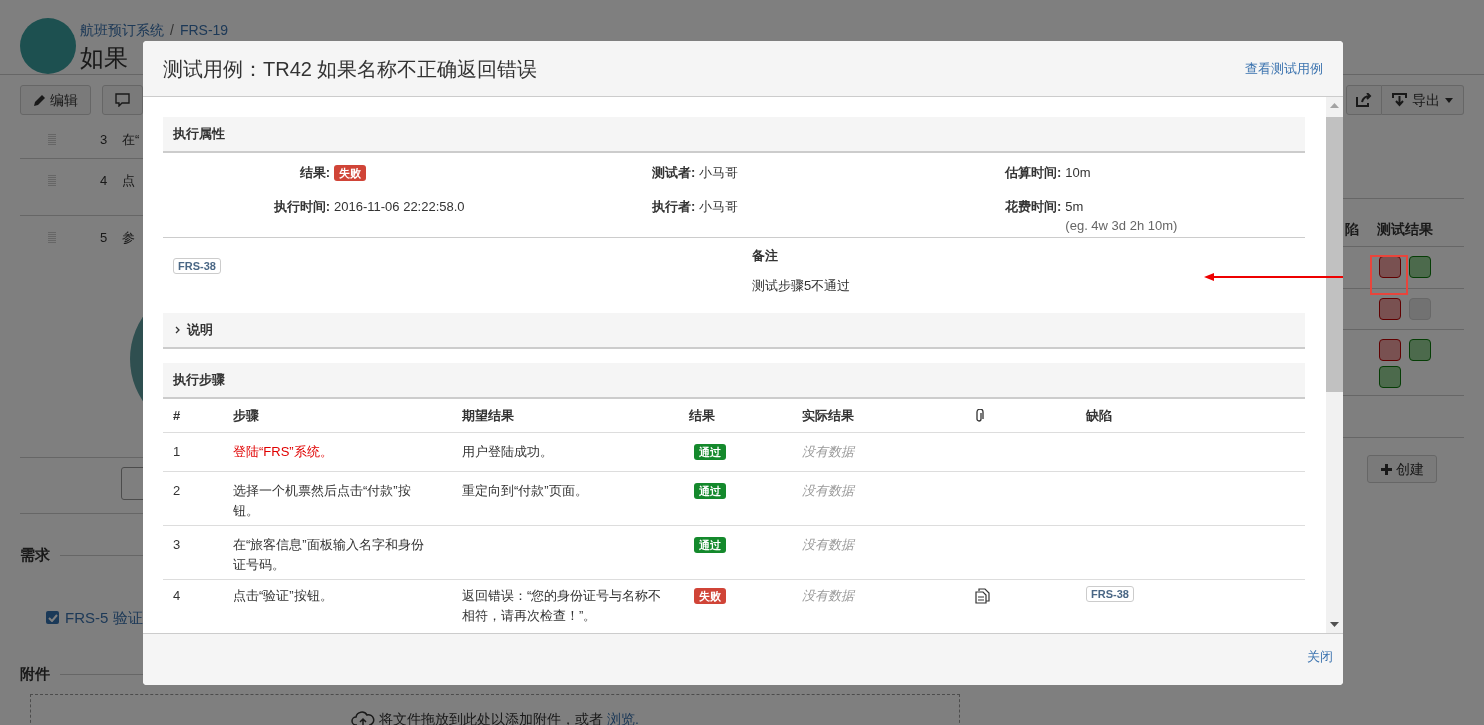 The image size is (1484, 725). What do you see at coordinates (734, 331) in the screenshot?
I see `description-header: 说明` at bounding box center [734, 331].